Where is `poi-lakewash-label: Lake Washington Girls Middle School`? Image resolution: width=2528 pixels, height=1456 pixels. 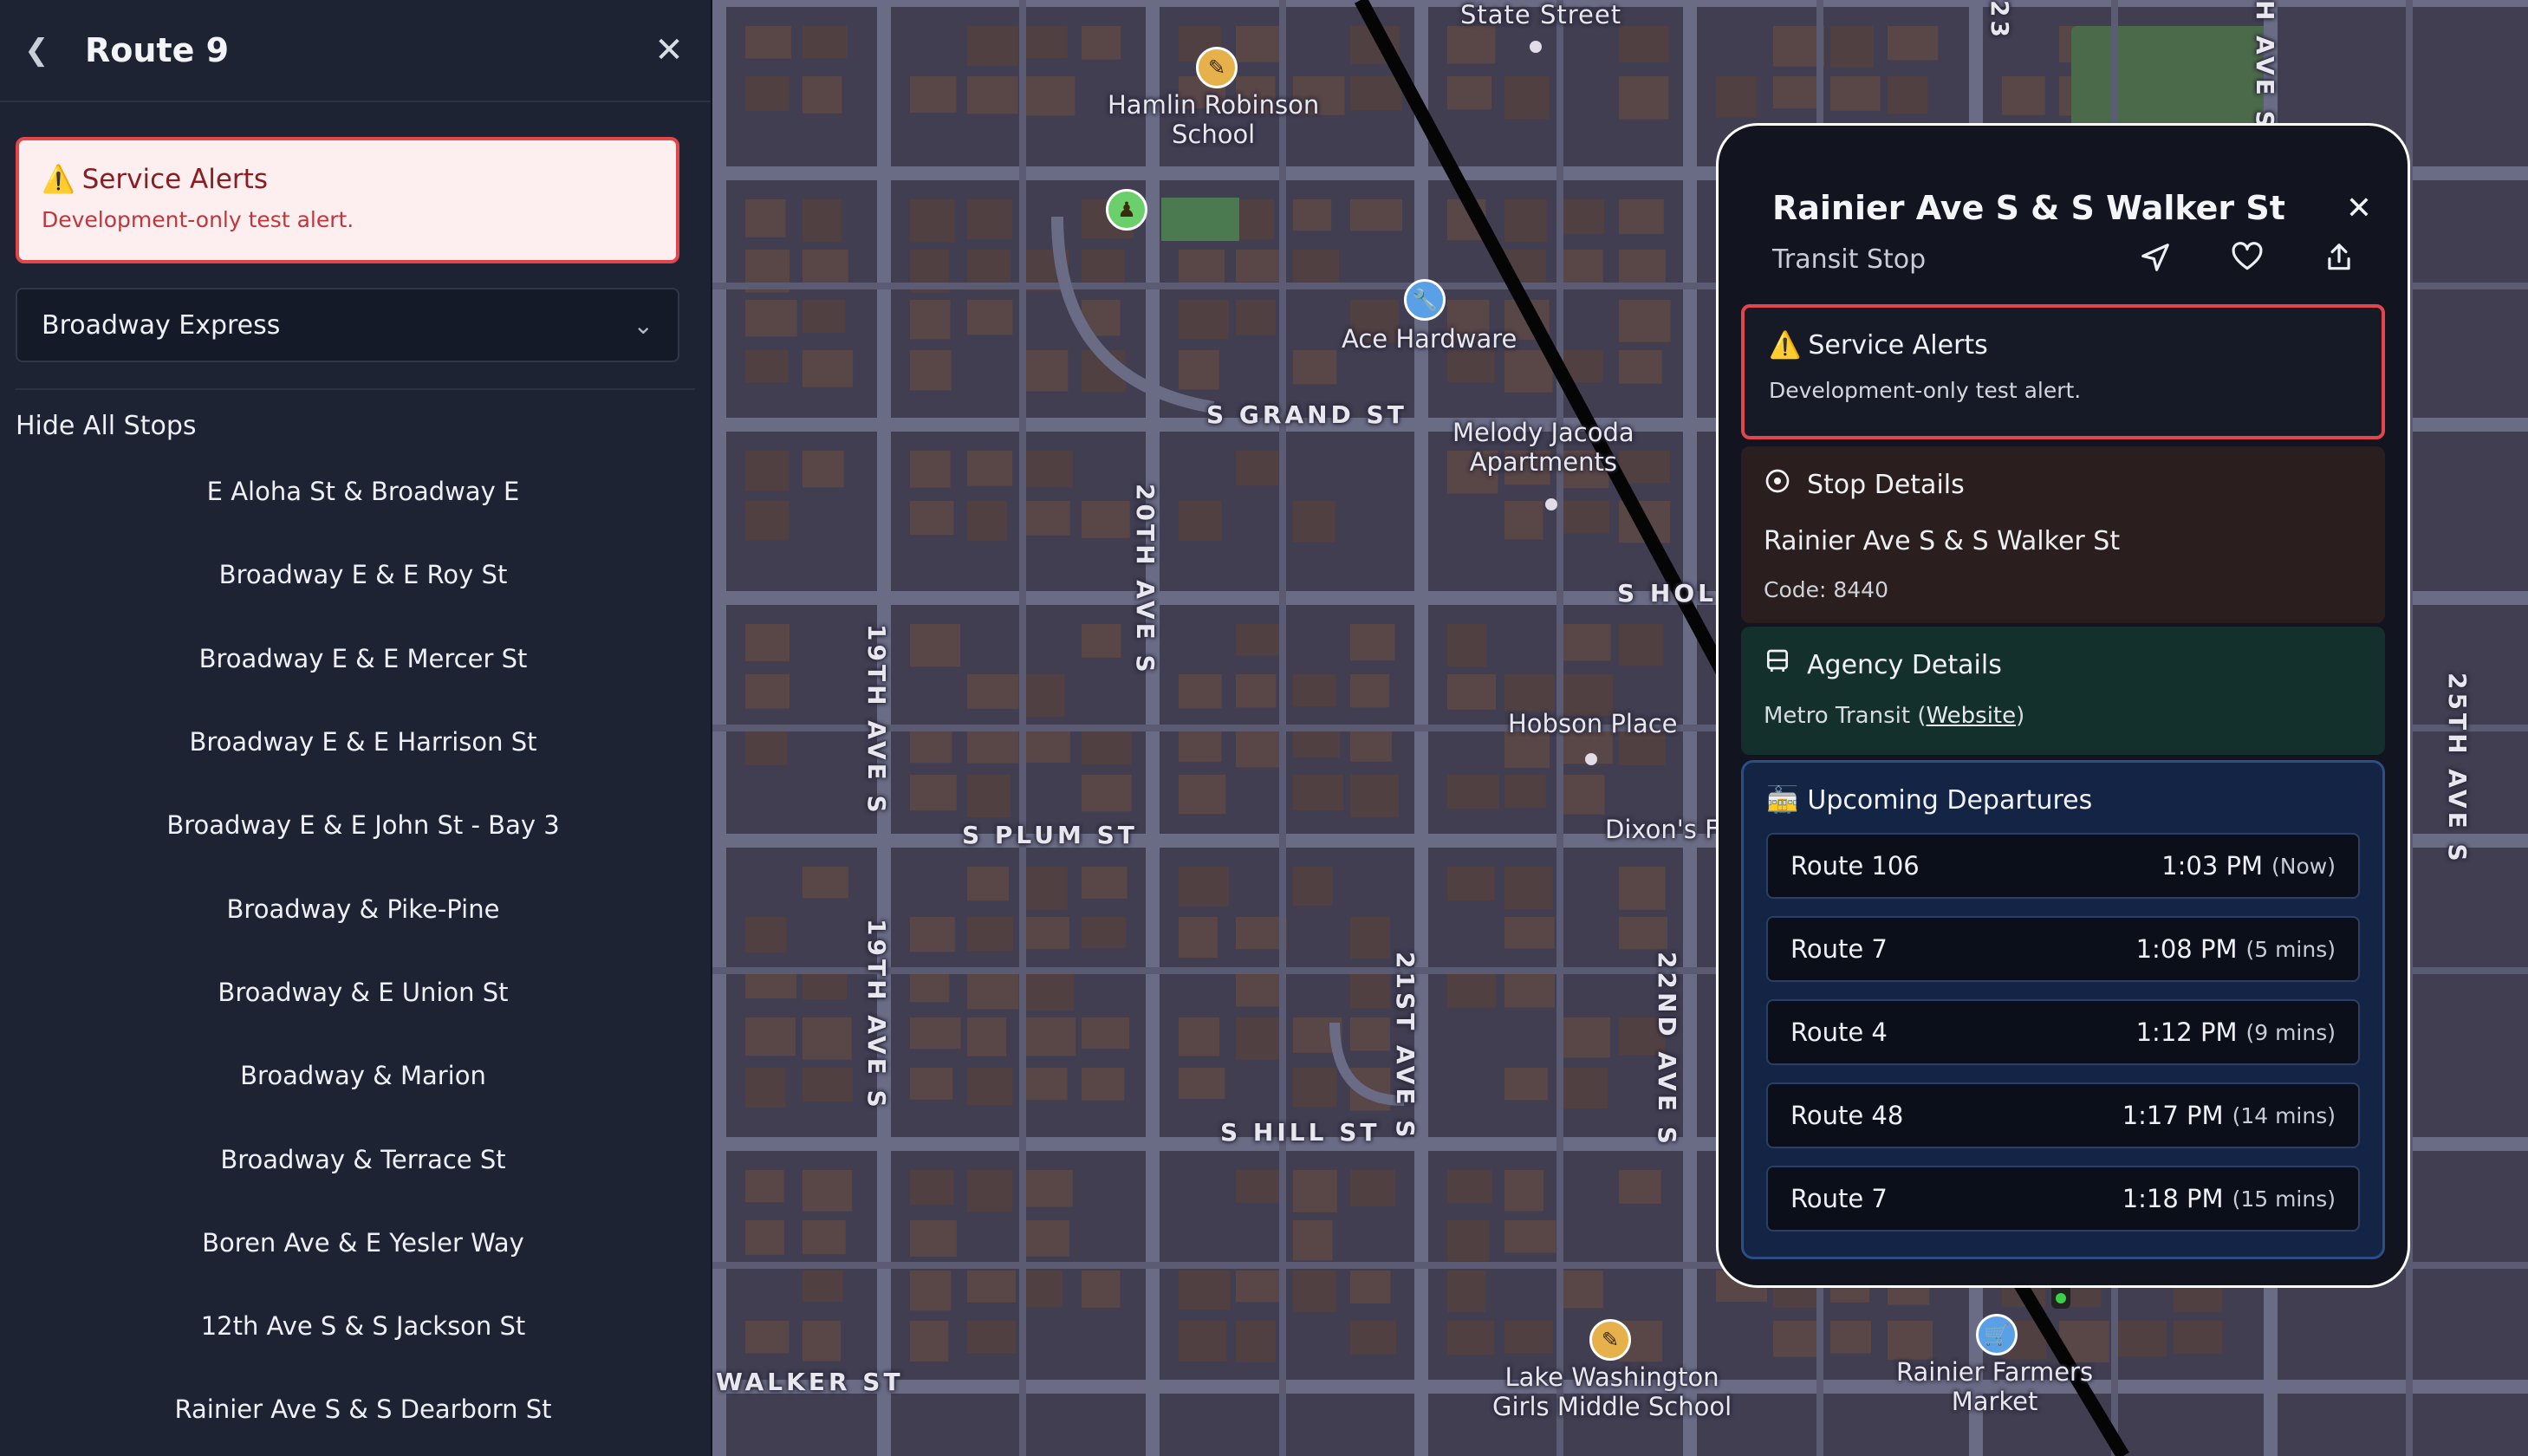
poi-lakewash-label: Lake Washington Girls Middle School is located at coordinates (1612, 1391).